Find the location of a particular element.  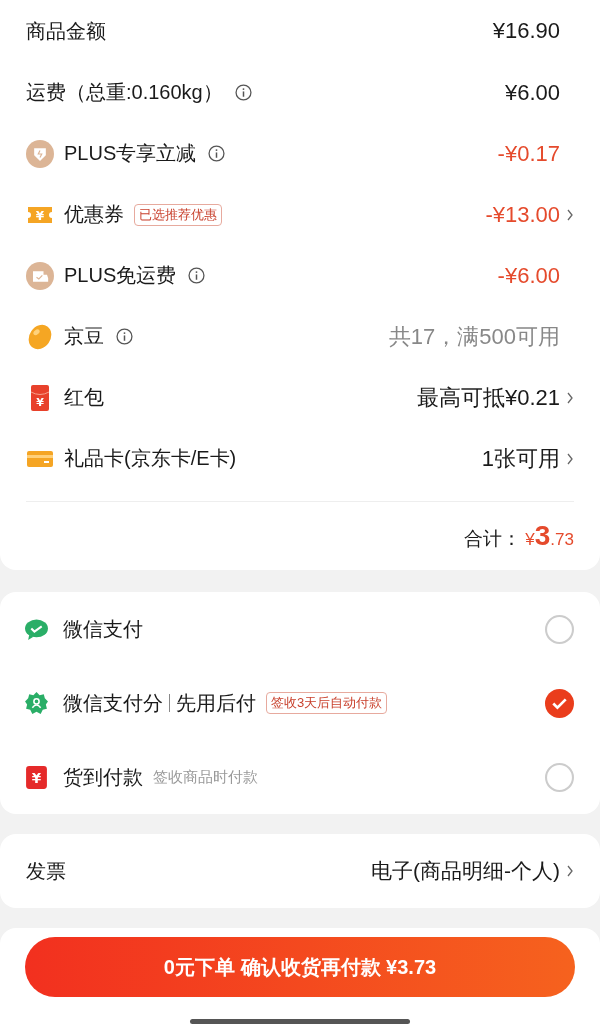

row-value: 最高可抵¥0.21 is located at coordinates (488, 397).